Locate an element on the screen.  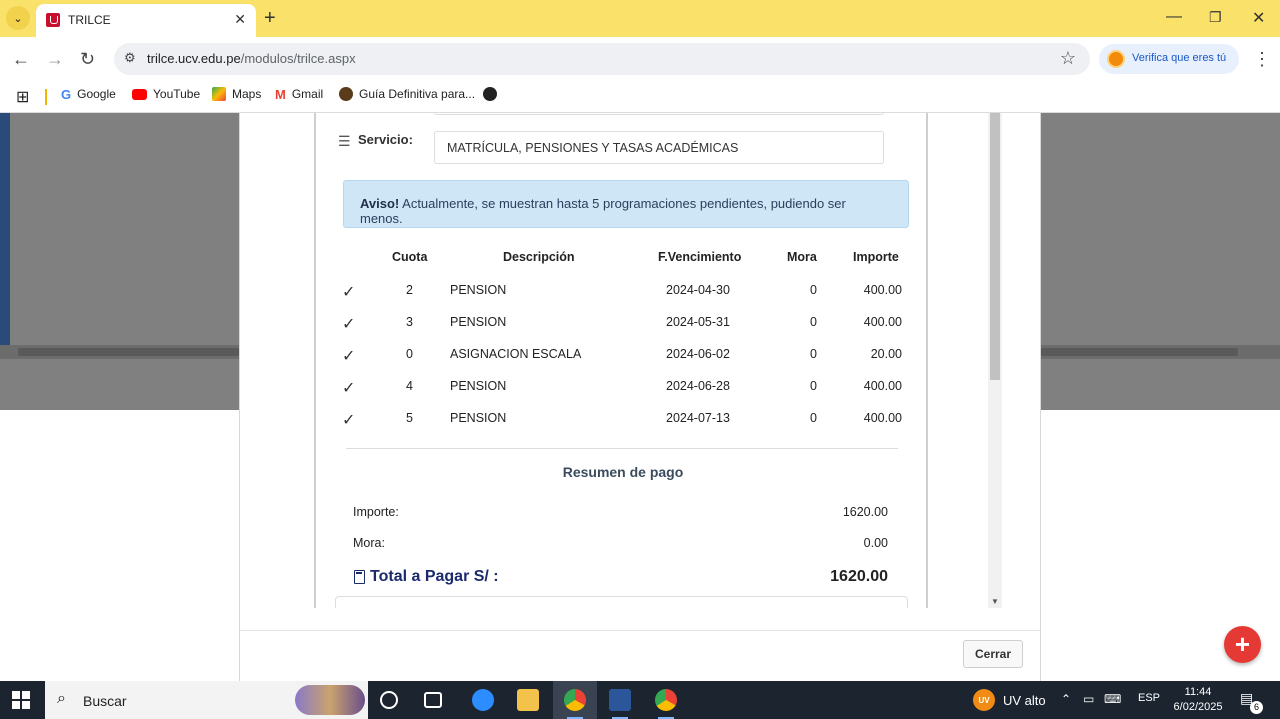
tab-close-icon: ✕ is located at coordinates (240, 19).